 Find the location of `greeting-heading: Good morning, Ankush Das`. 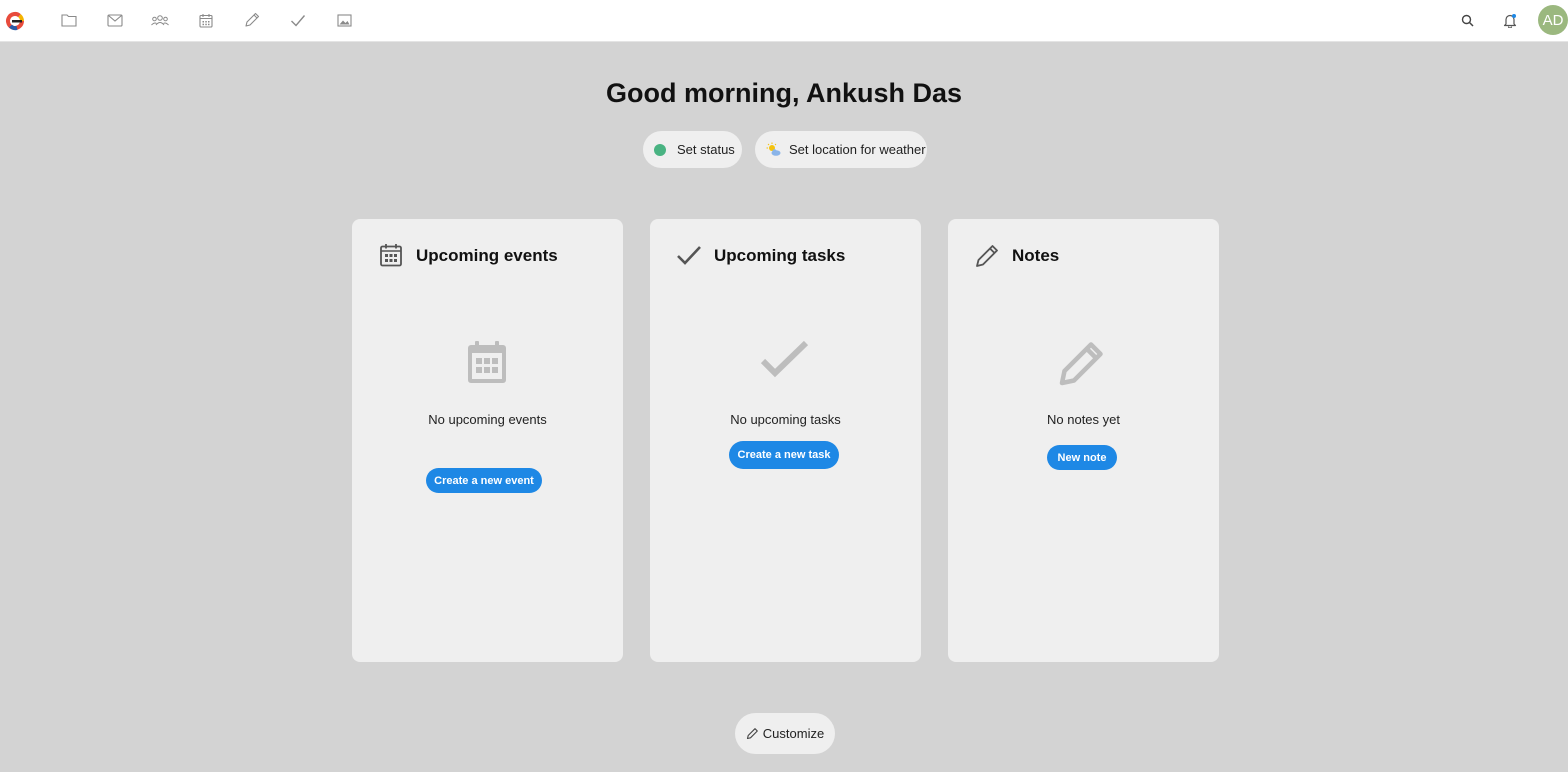

greeting-heading: Good morning, Ankush Das is located at coordinates (783, 93).